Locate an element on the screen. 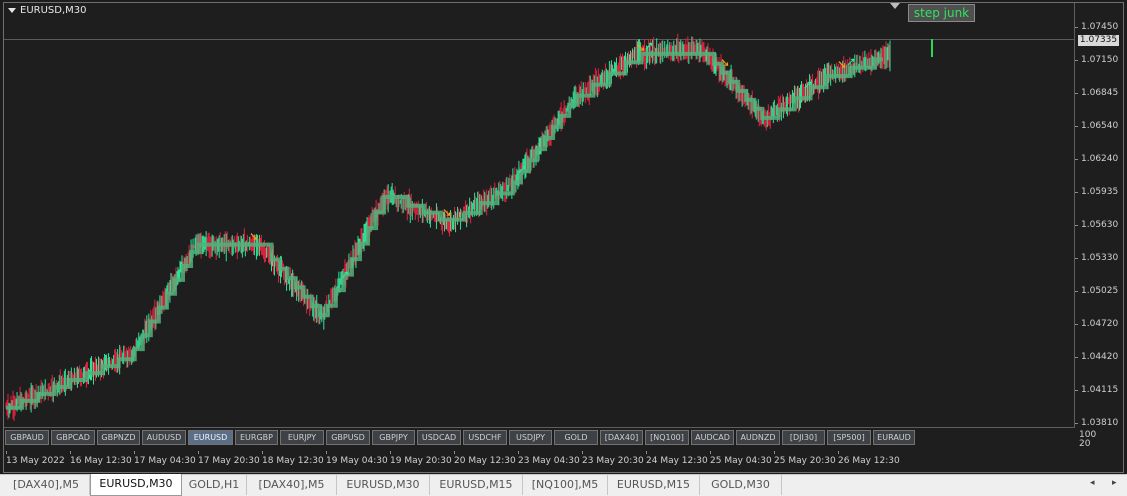 This screenshot has height=496, width=1127. symbol-button-gbpcad: GBPCAD is located at coordinates (73, 437).